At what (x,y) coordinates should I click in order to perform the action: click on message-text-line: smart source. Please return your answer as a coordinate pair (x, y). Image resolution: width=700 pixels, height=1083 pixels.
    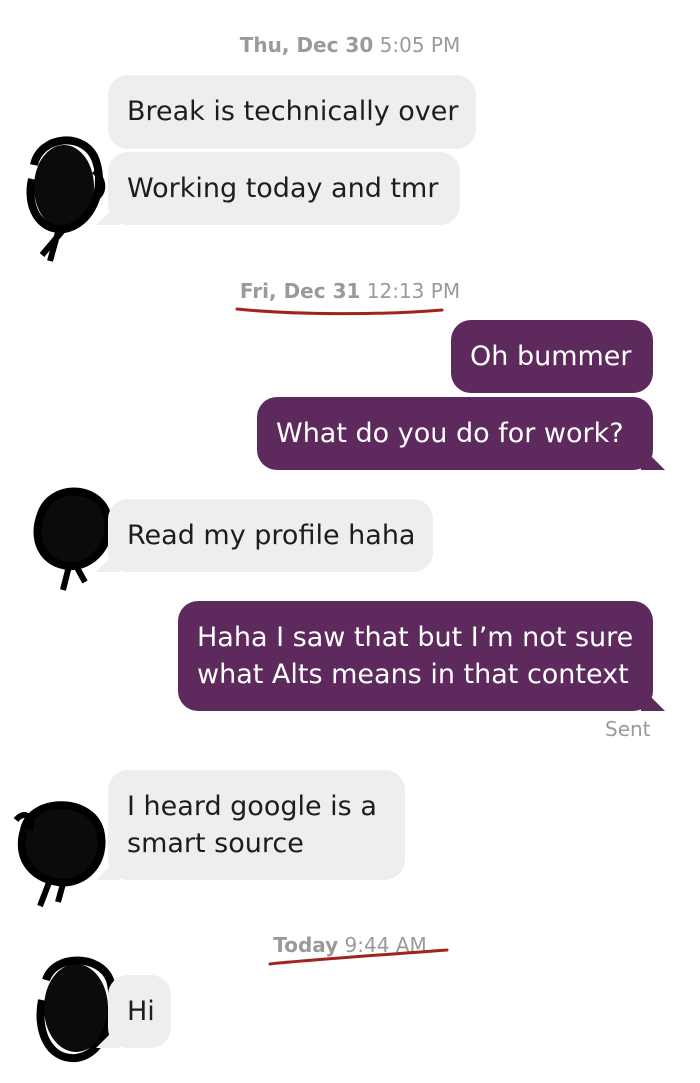
    Looking at the image, I should click on (215, 843).